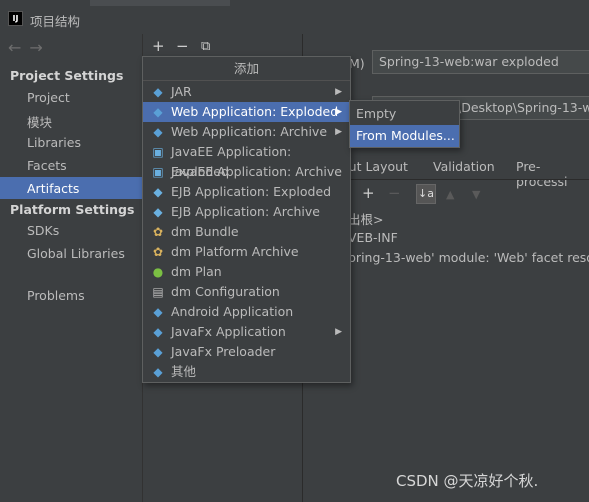 Image resolution: width=589 pixels, height=502 pixels. What do you see at coordinates (72, 209) in the screenshot?
I see `platform-settings-header: Platform Settings` at bounding box center [72, 209].